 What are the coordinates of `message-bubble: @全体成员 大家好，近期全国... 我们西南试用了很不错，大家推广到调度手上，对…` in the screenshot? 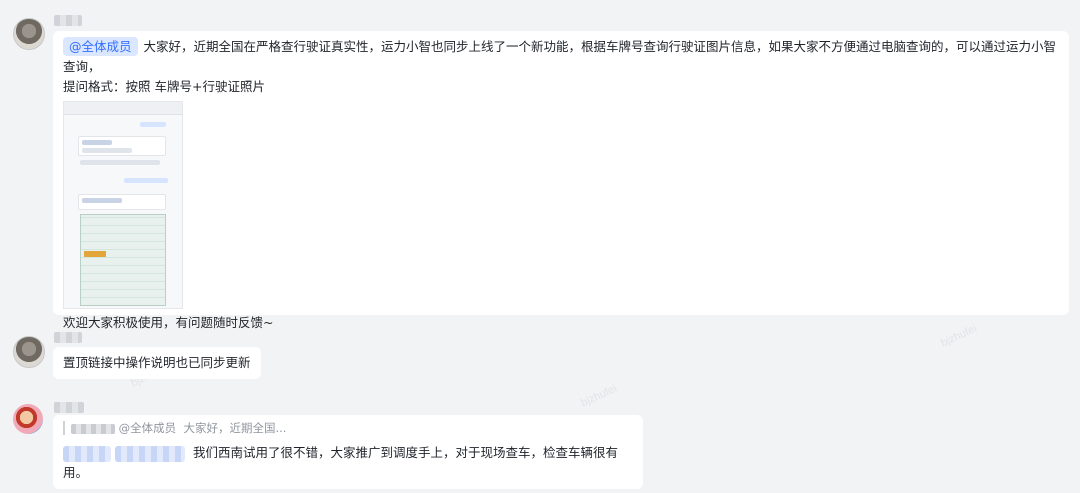 It's located at (348, 452).